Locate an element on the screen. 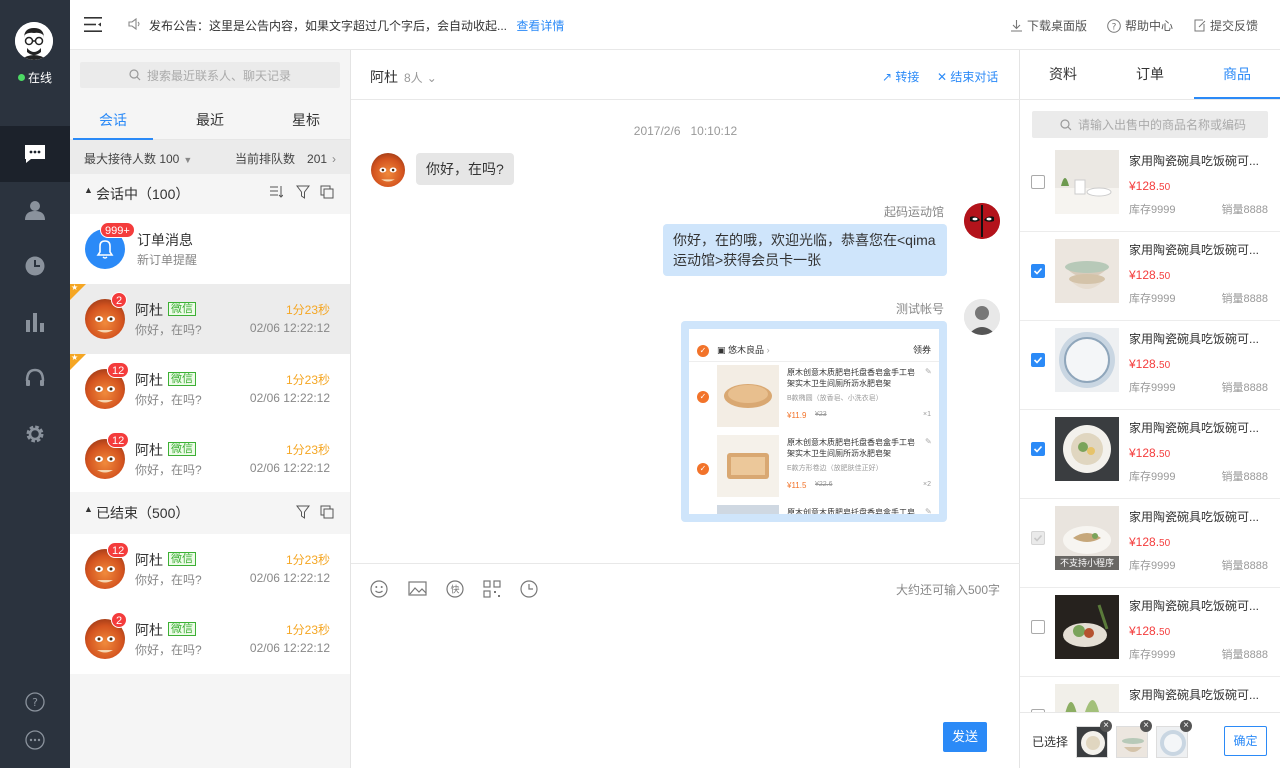 This screenshot has height=768, width=1280. coupon-link: 领券 is located at coordinates (922, 349).